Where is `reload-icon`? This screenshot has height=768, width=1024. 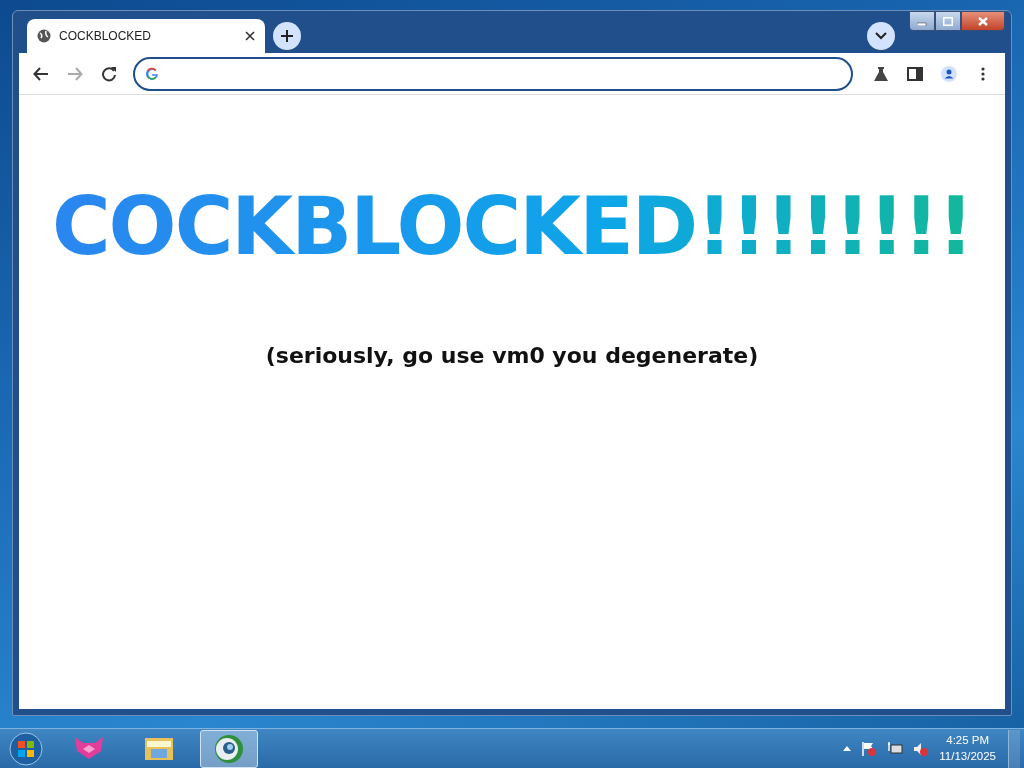 reload-icon is located at coordinates (109, 73).